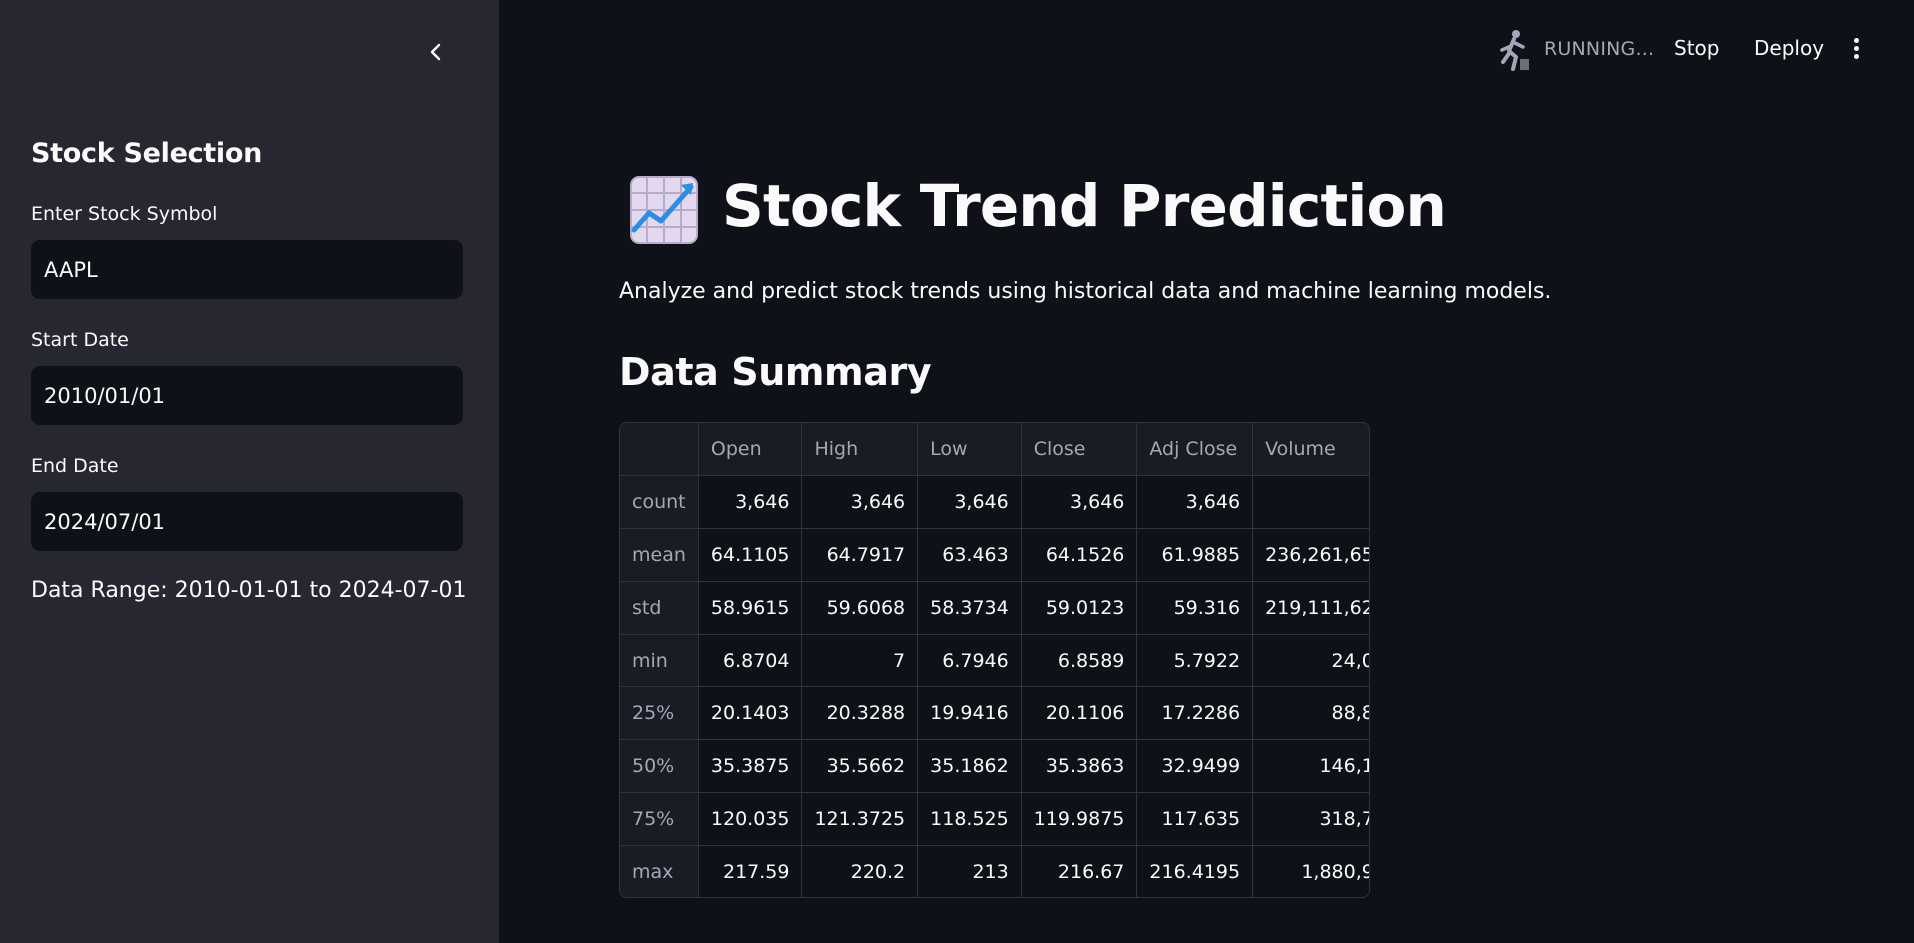 Image resolution: width=1914 pixels, height=943 pixels. I want to click on table-cell: 6.7946, so click(969, 661).